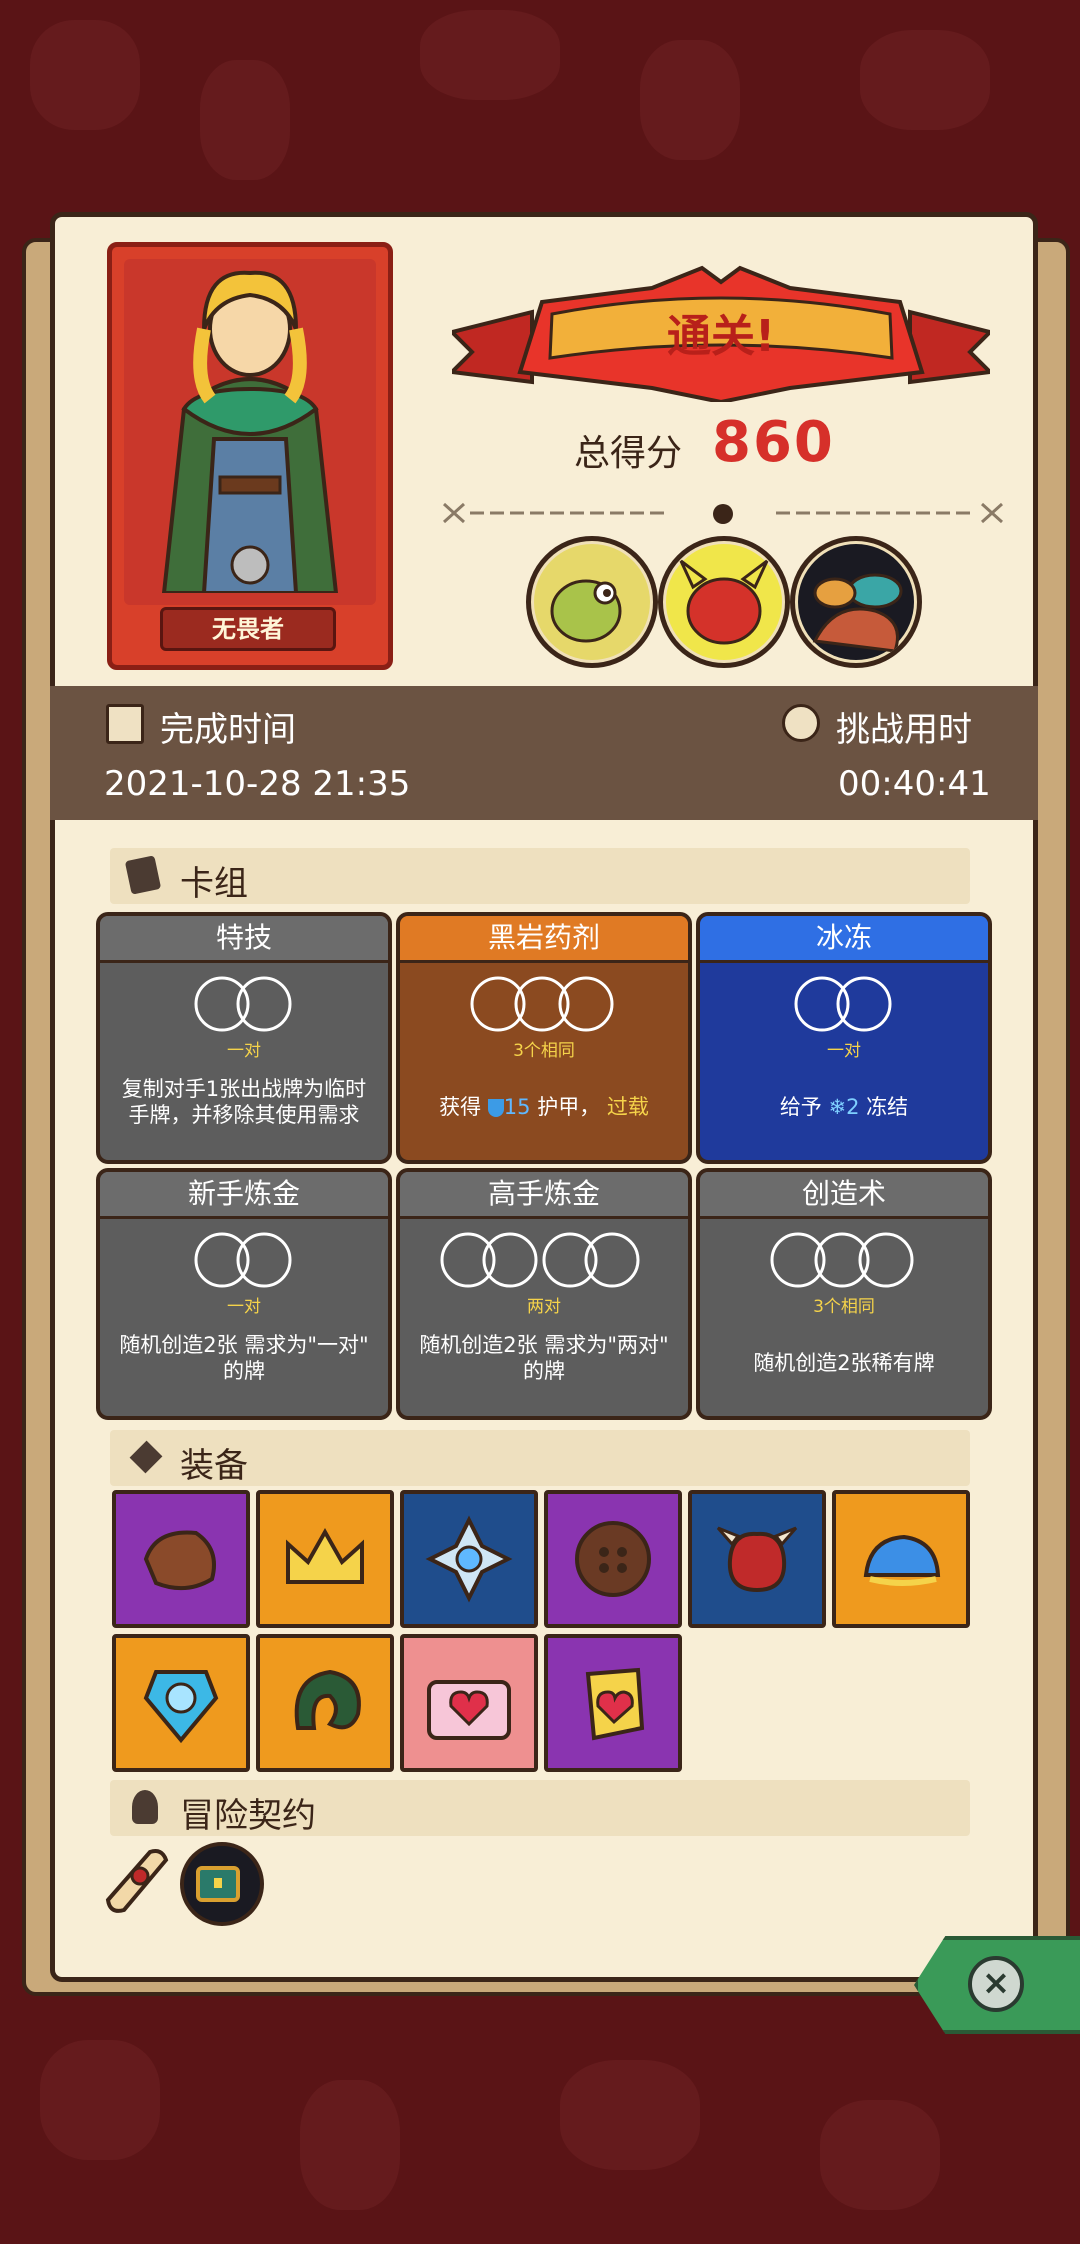  Describe the element at coordinates (181, 1707) in the screenshot. I see `ice-shield-icon` at that location.